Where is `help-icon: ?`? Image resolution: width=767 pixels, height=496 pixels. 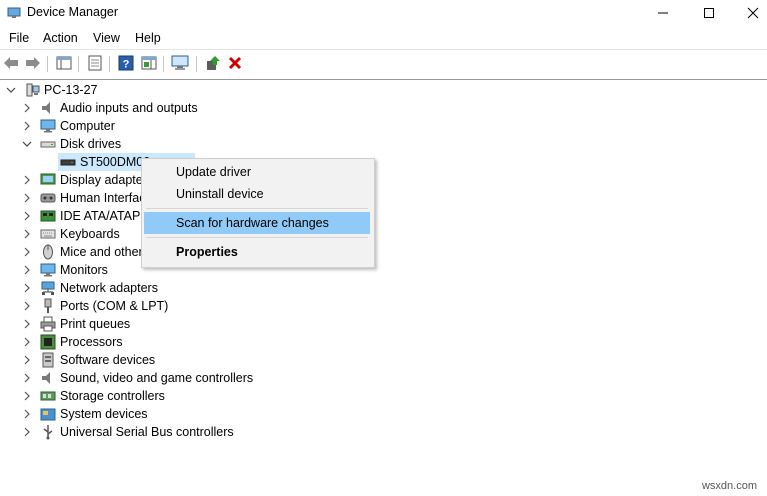 help-icon: ? is located at coordinates (126, 63).